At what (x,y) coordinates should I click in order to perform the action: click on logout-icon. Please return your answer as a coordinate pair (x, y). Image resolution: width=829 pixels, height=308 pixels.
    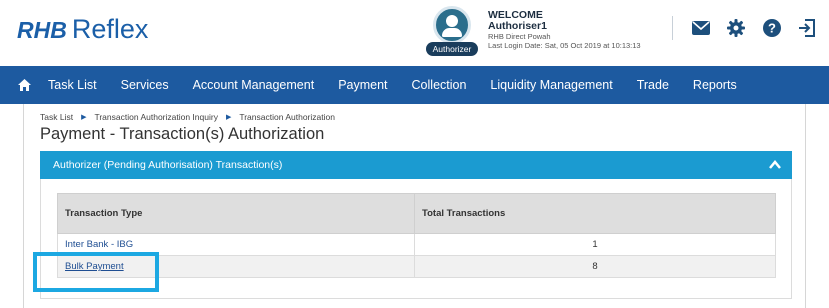
    Looking at the image, I should click on (807, 28).